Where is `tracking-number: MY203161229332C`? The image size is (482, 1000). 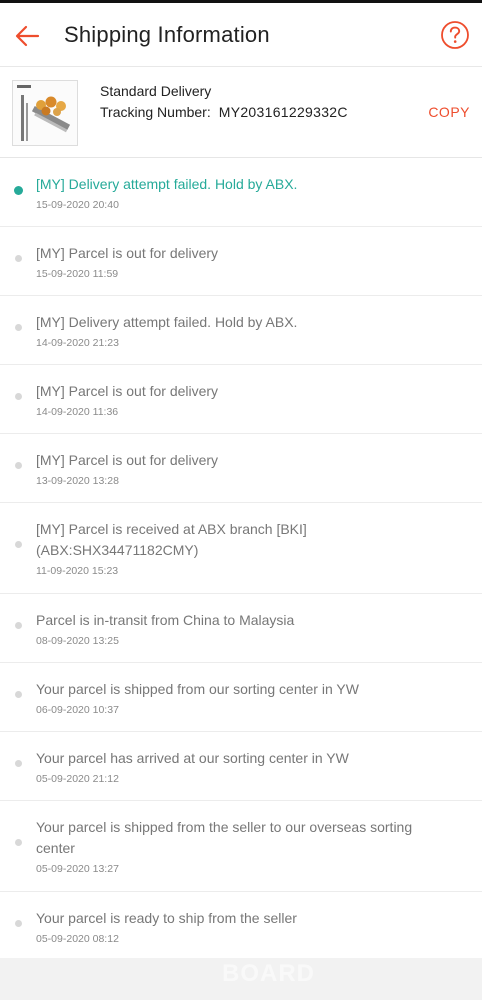
tracking-number: MY203161229332C is located at coordinates (283, 112).